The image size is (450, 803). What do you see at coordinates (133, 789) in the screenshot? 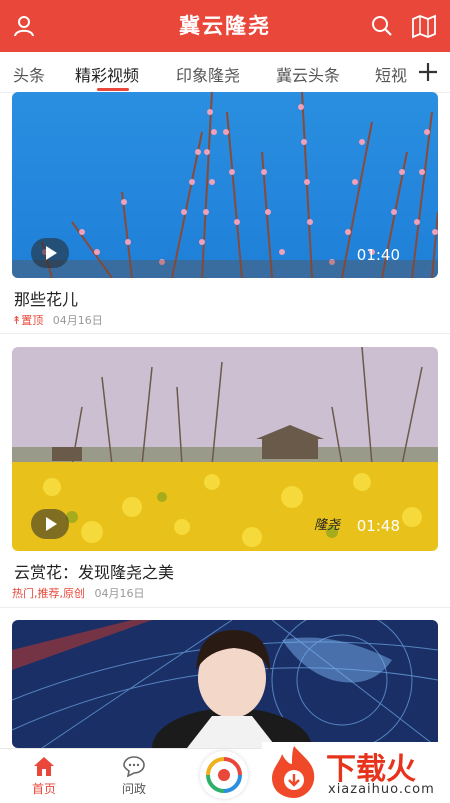
I see `nav-inquiry-label: 问政` at bounding box center [133, 789].